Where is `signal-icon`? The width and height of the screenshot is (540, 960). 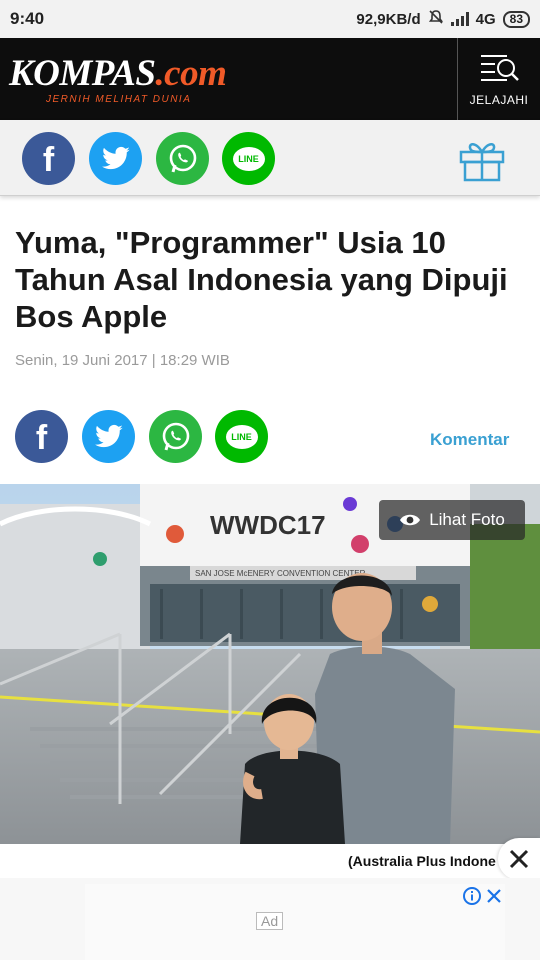
signal-icon is located at coordinates (459, 19).